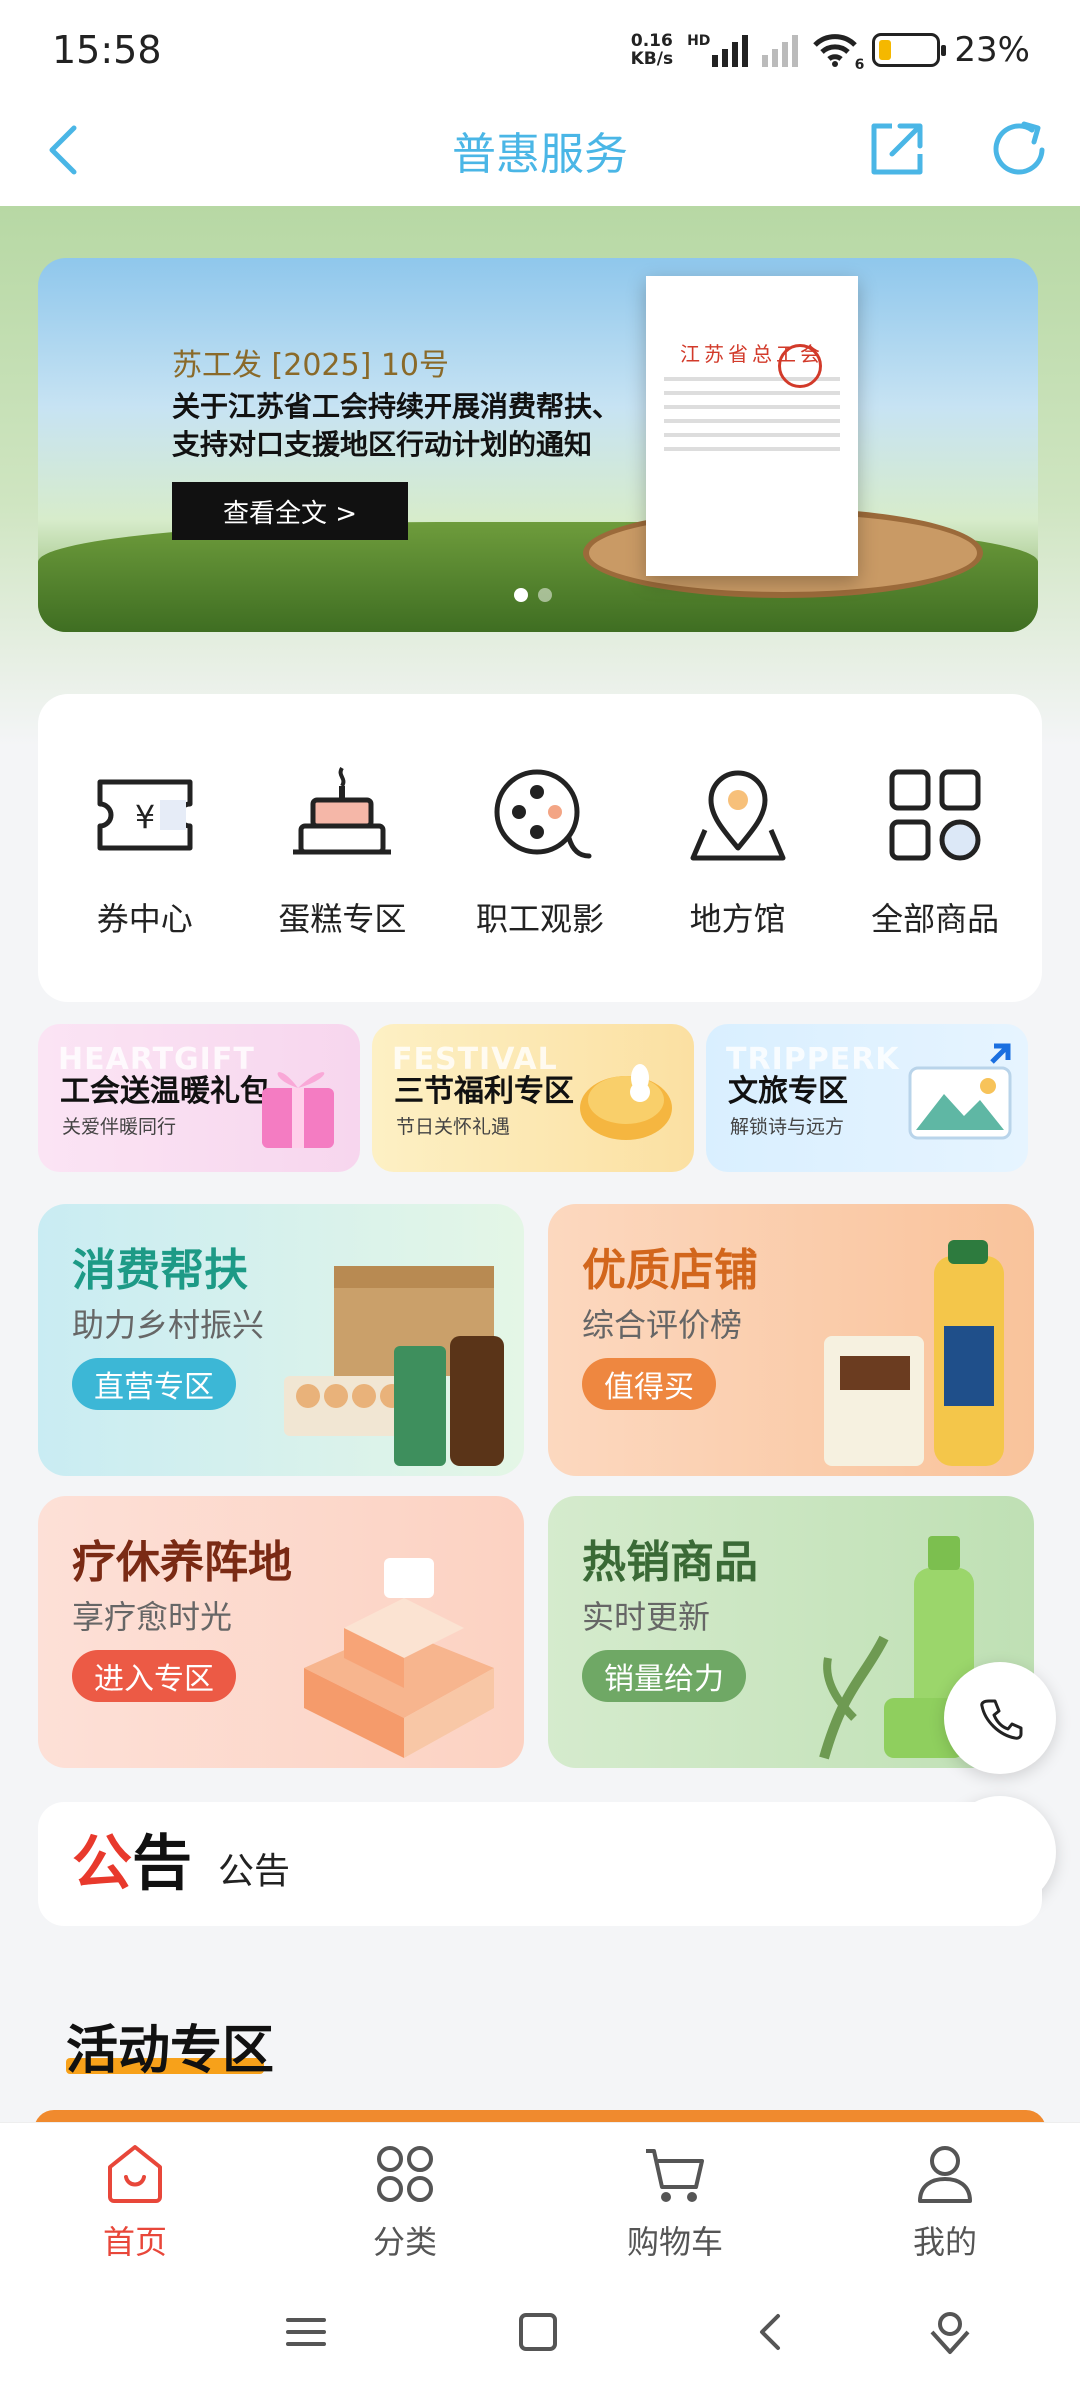  I want to click on coupon-icon: ¥, so click(145, 815).